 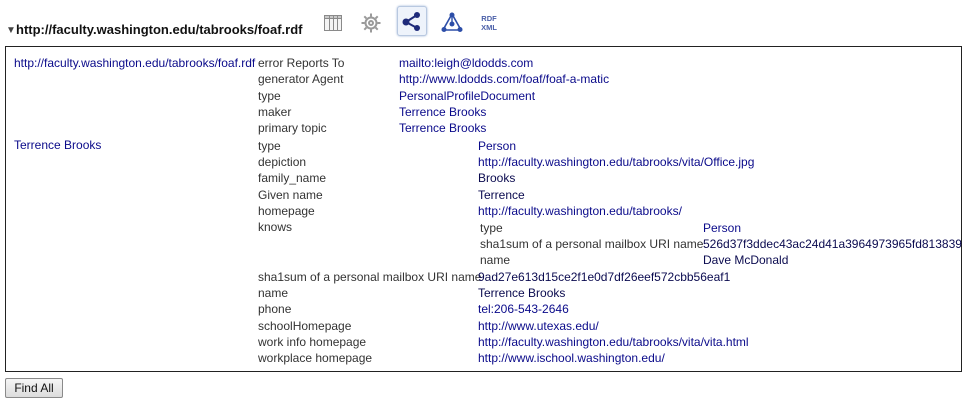 I want to click on xml-label: XML, so click(x=489, y=27).